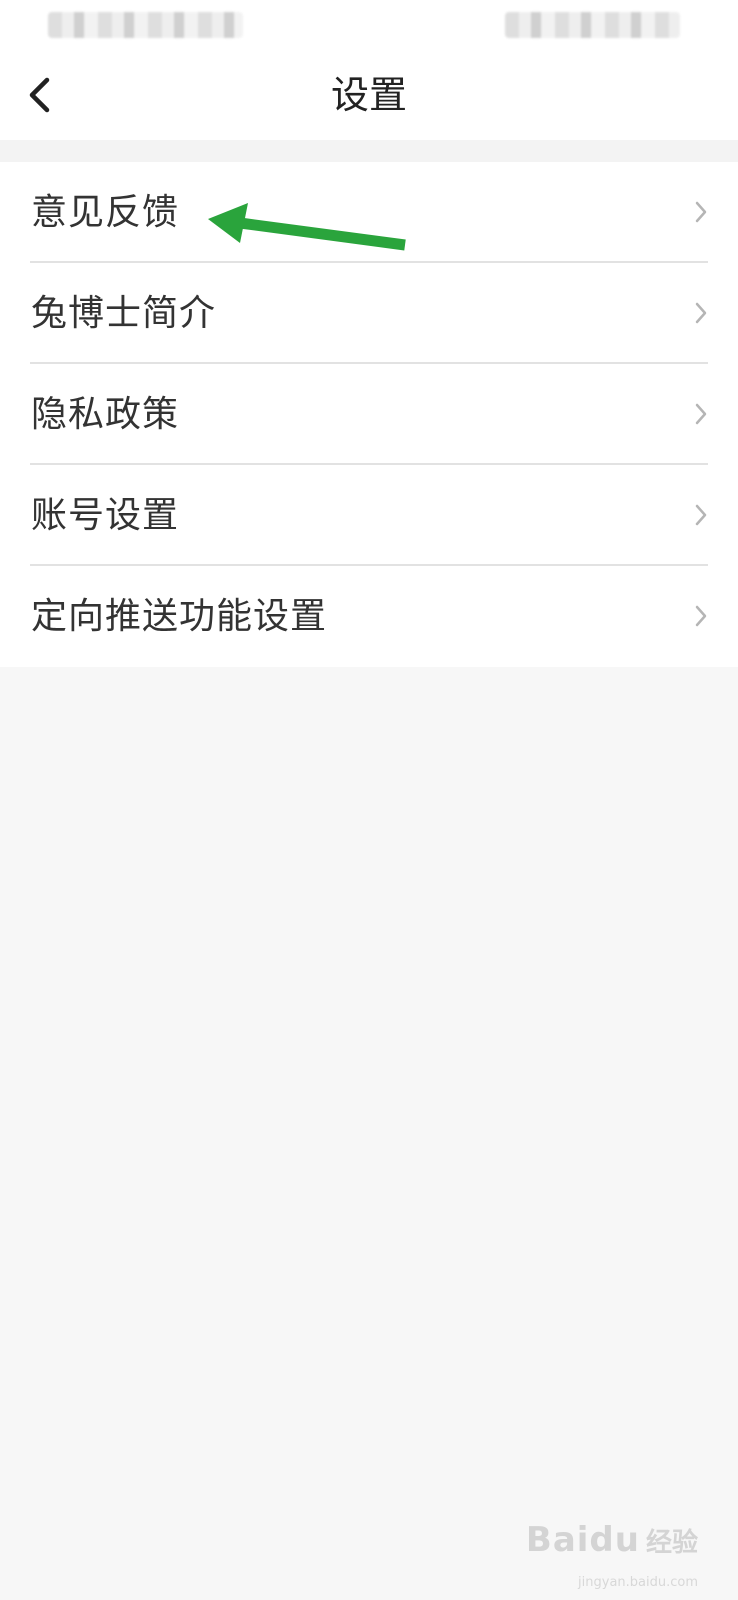 Image resolution: width=738 pixels, height=1600 pixels. Describe the element at coordinates (105, 414) in the screenshot. I see `settings-item-label: 隐私政策` at that location.